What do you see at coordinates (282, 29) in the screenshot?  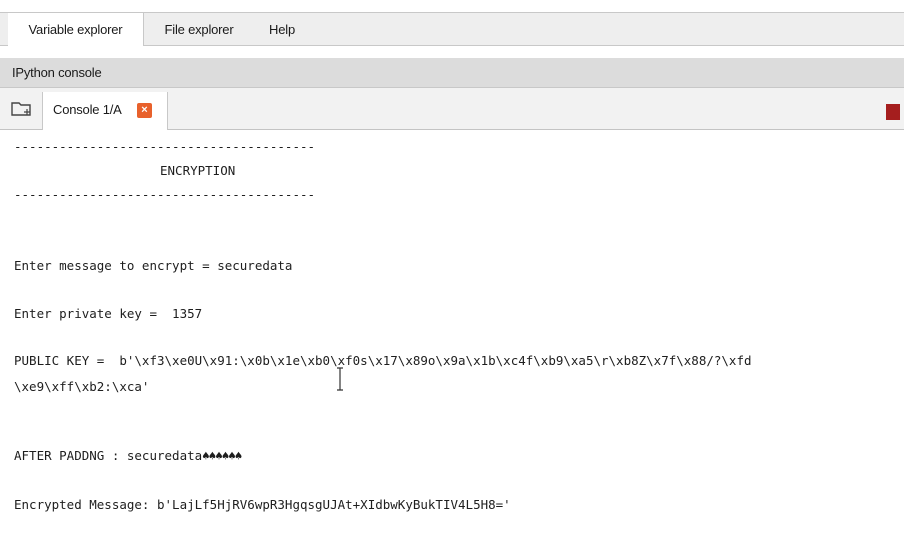 I see `tab-help: Help` at bounding box center [282, 29].